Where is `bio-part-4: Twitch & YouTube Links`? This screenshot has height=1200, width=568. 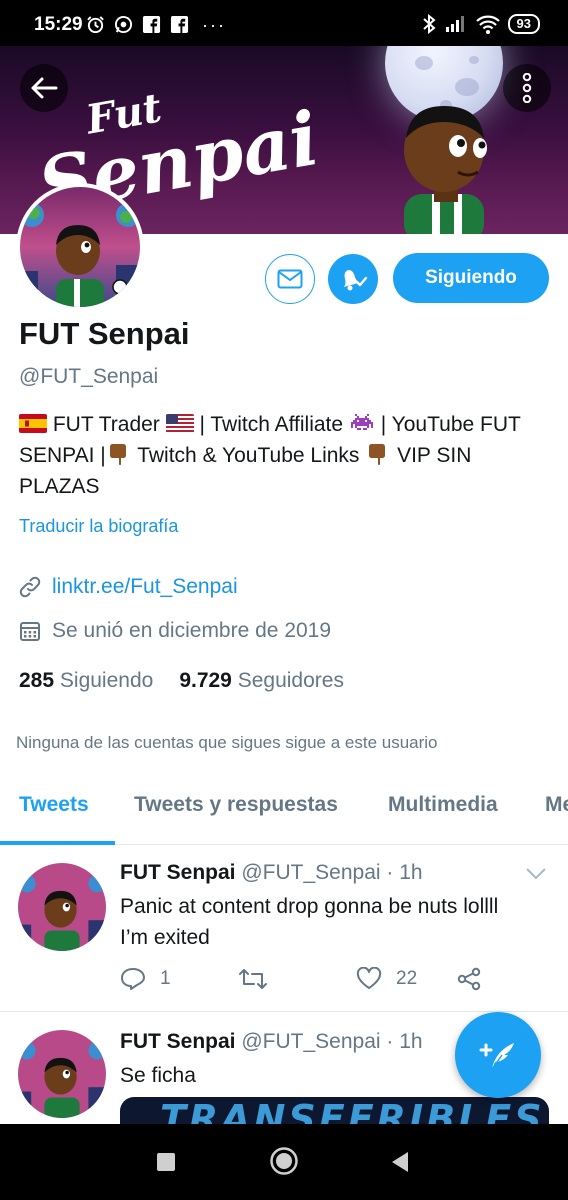 bio-part-4: Twitch & YouTube Links is located at coordinates (248, 455).